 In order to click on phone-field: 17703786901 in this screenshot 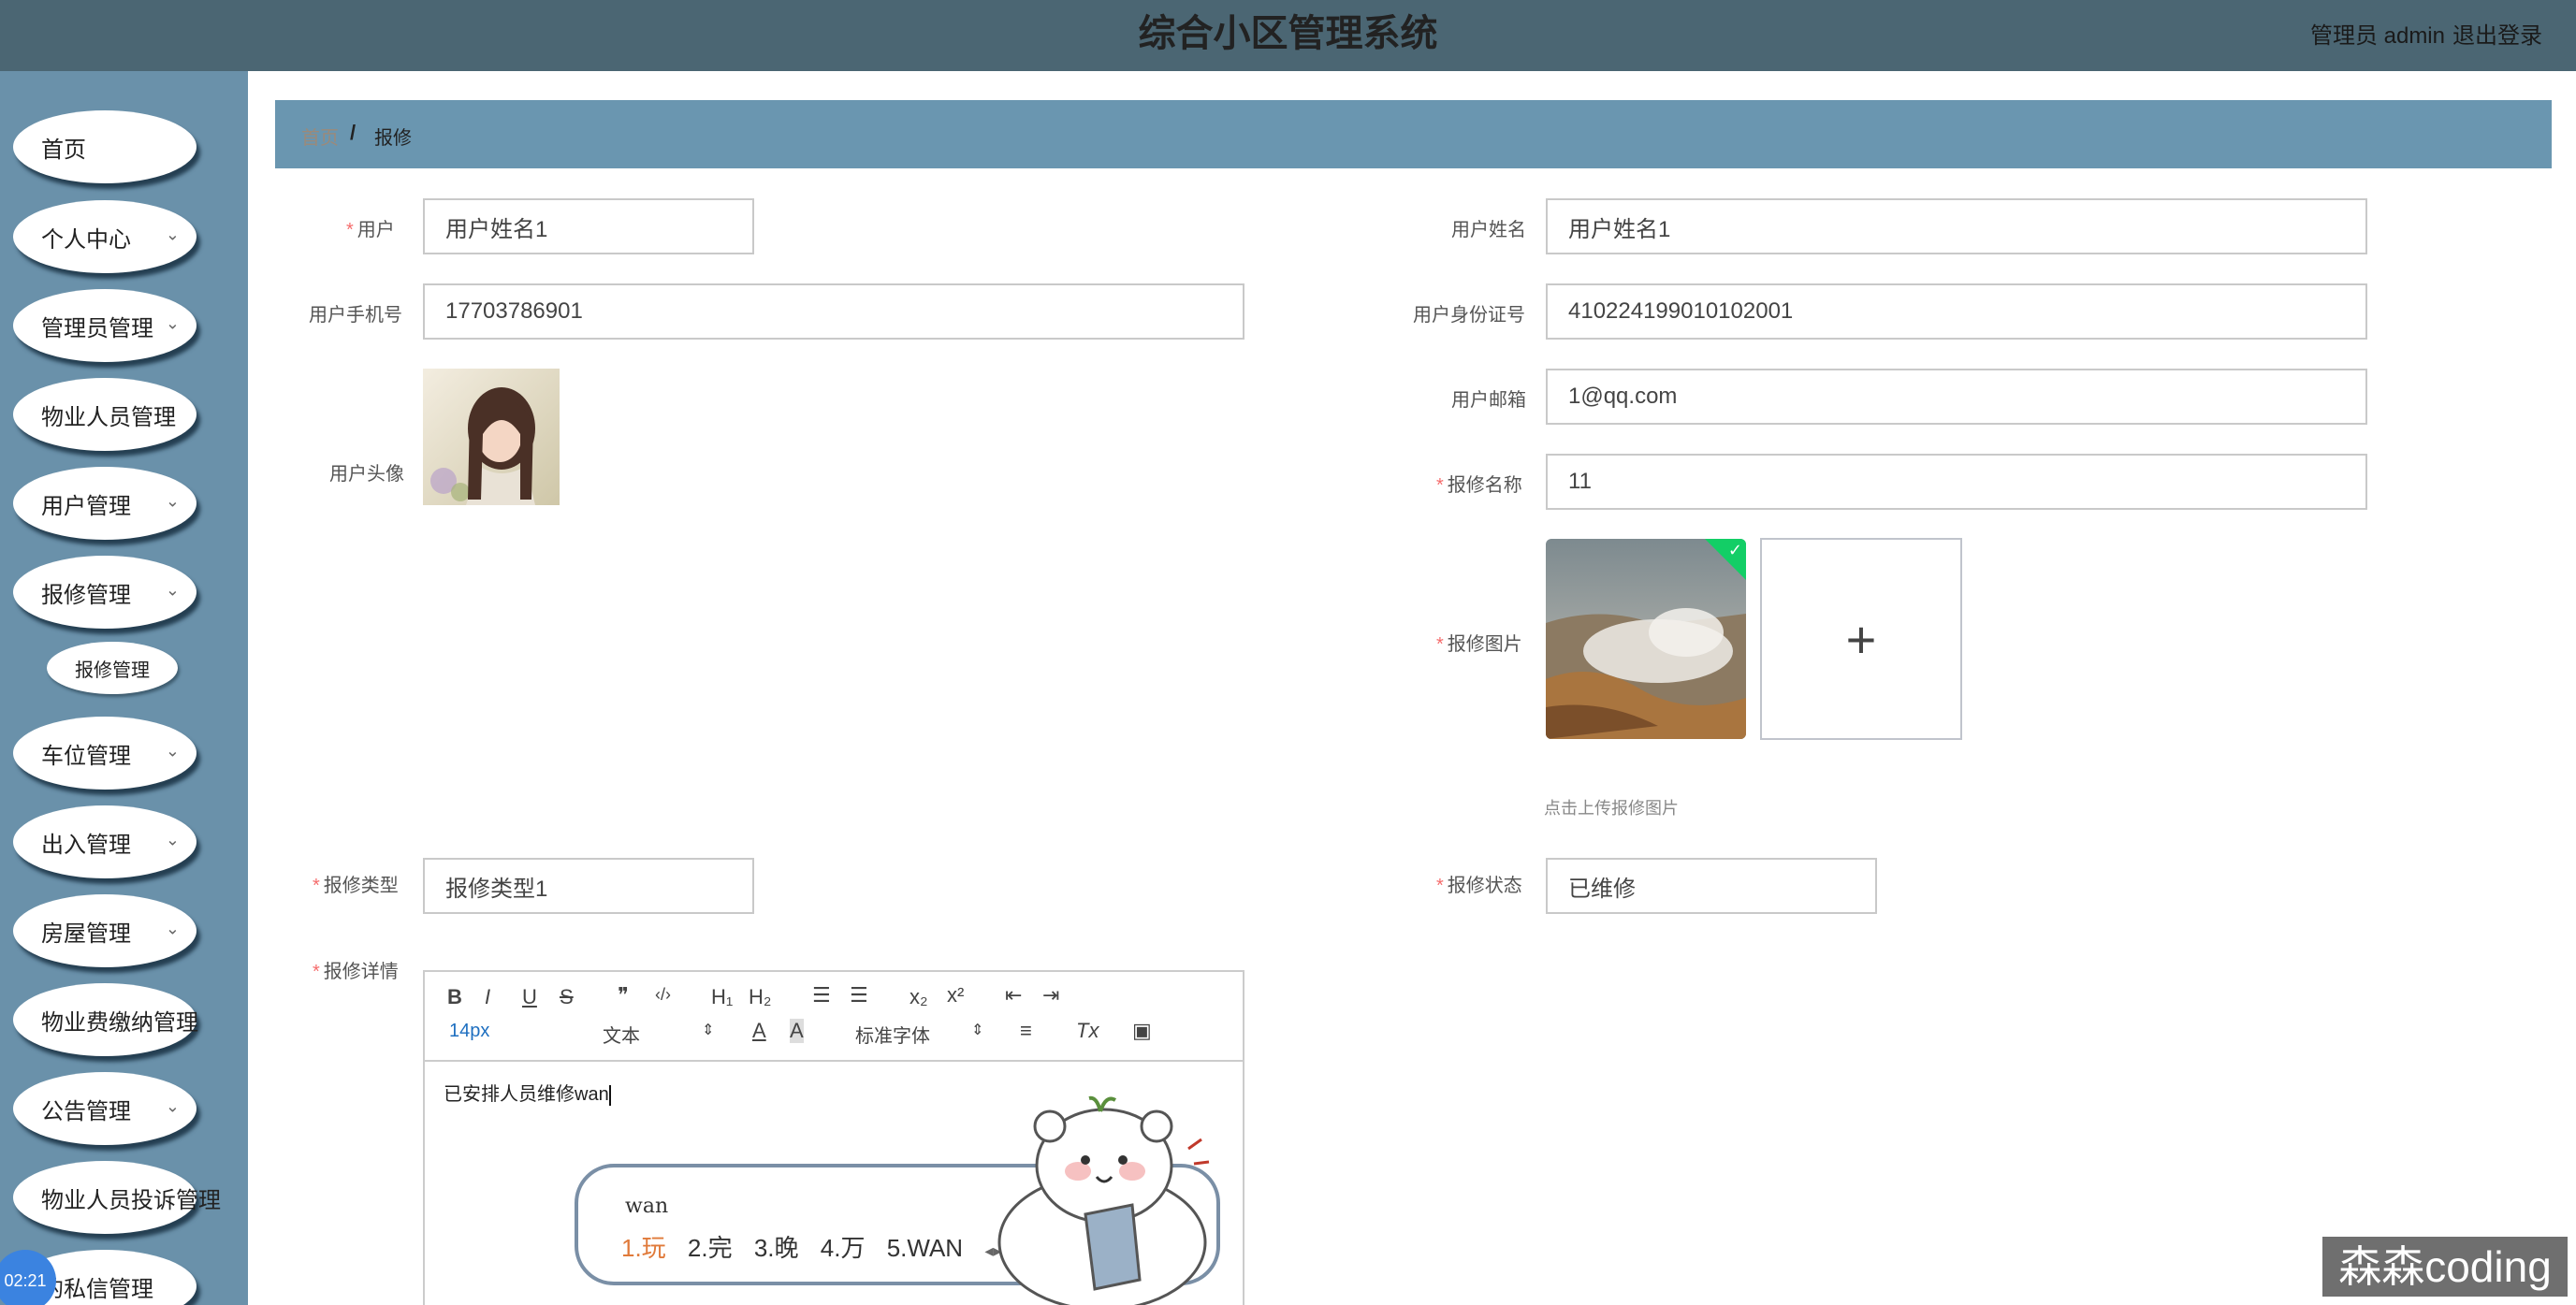, I will do `click(833, 311)`.